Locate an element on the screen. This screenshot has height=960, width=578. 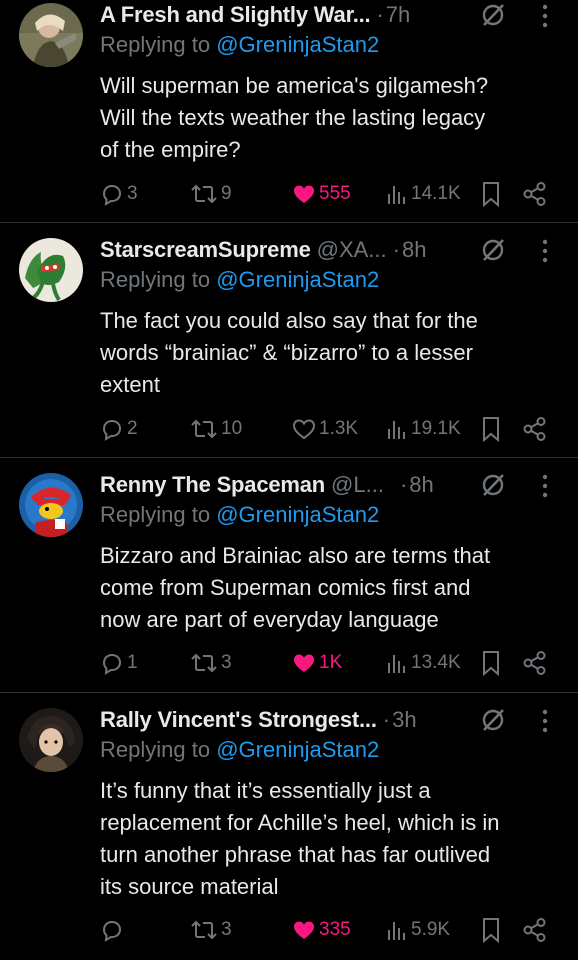
retweet-count: 9 is located at coordinates (226, 193).